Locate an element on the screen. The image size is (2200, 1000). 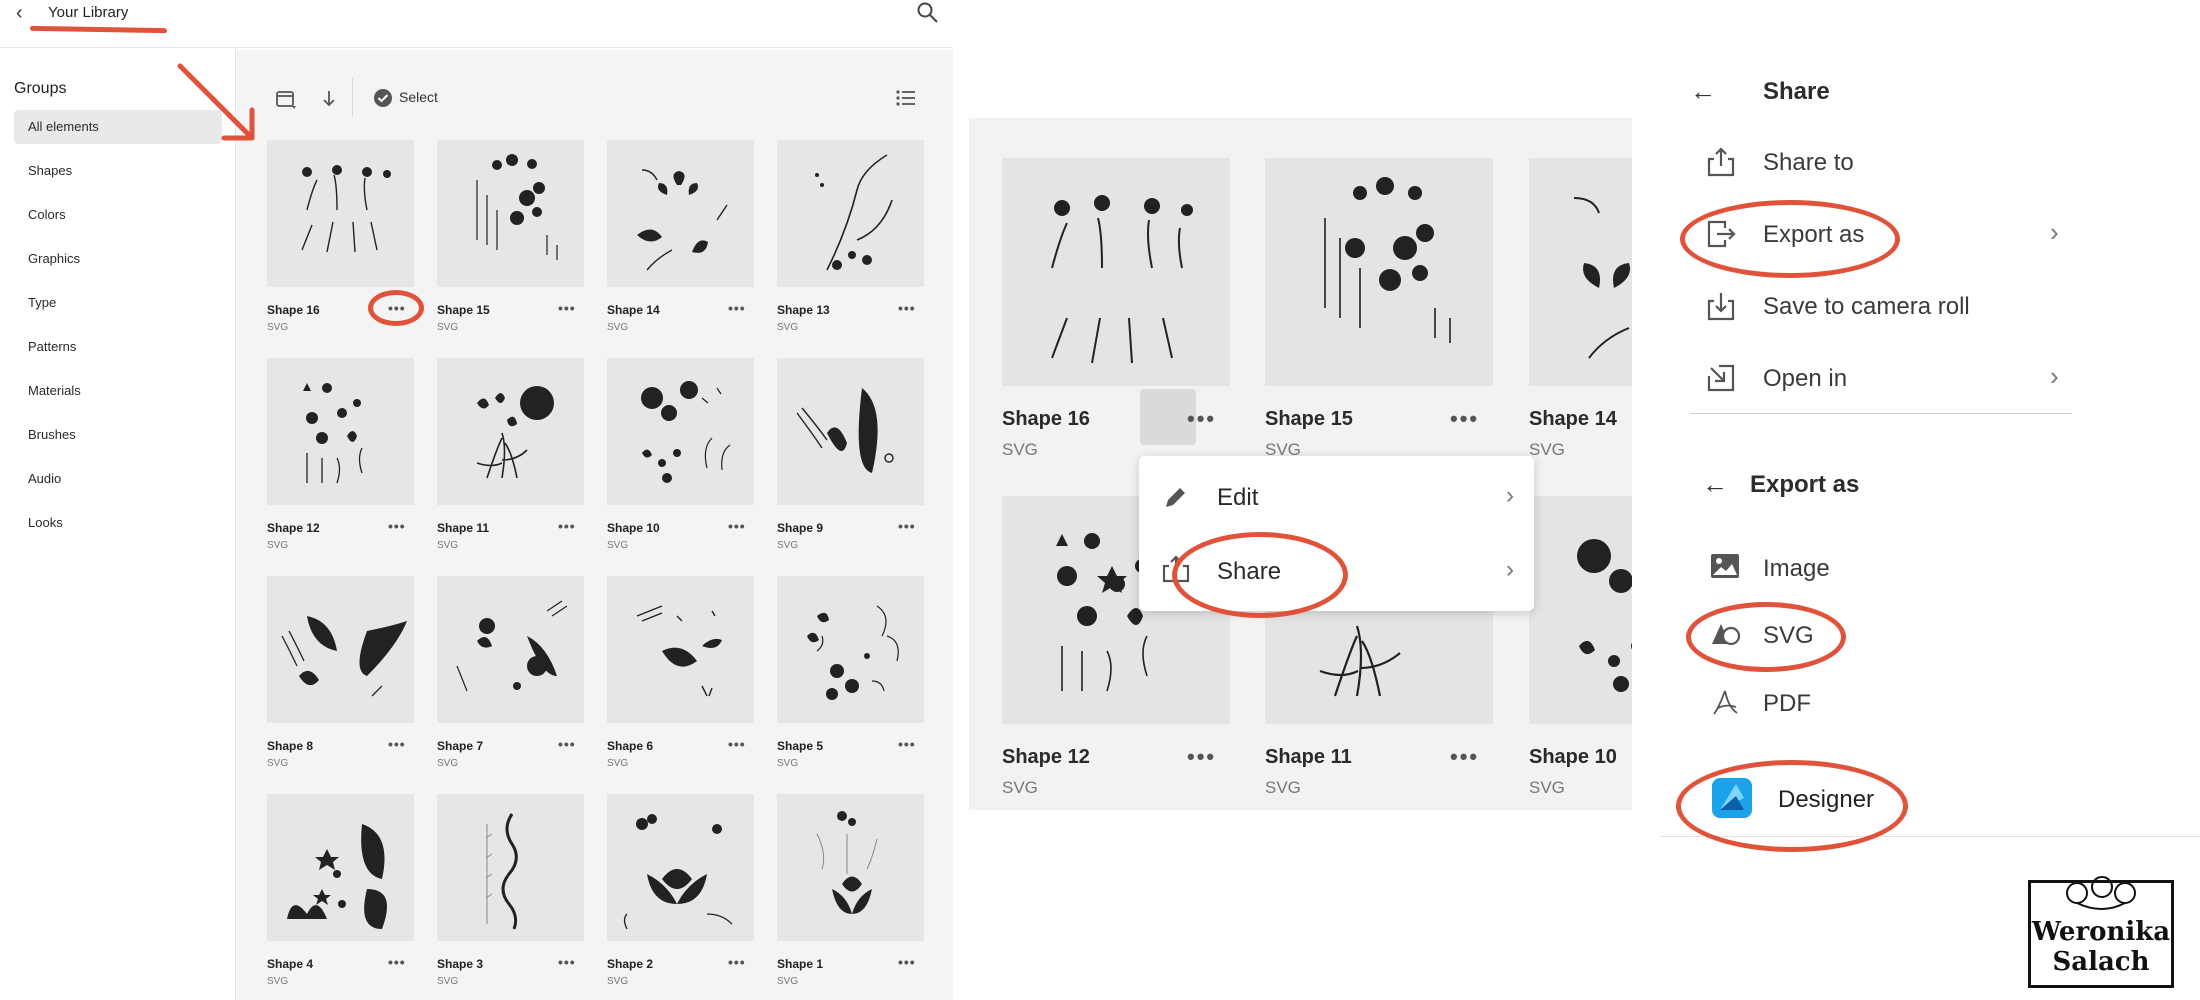
context-menu: Edit › Share › is located at coordinates (1336, 533).